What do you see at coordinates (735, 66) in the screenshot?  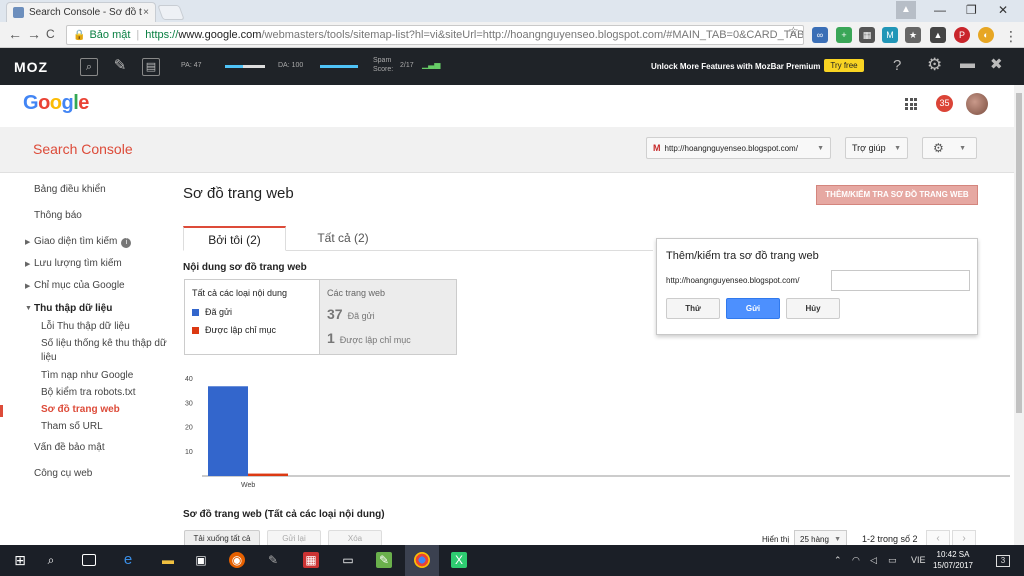 I see `moz-unlock-text: Unlock More Features with MozBar Premium` at bounding box center [735, 66].